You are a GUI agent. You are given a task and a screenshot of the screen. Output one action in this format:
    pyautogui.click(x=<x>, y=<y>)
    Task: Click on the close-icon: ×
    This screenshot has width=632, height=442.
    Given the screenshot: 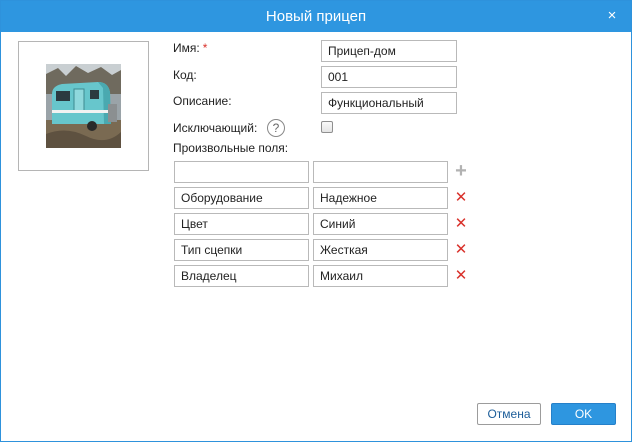 What is the action you would take?
    pyautogui.click(x=612, y=15)
    